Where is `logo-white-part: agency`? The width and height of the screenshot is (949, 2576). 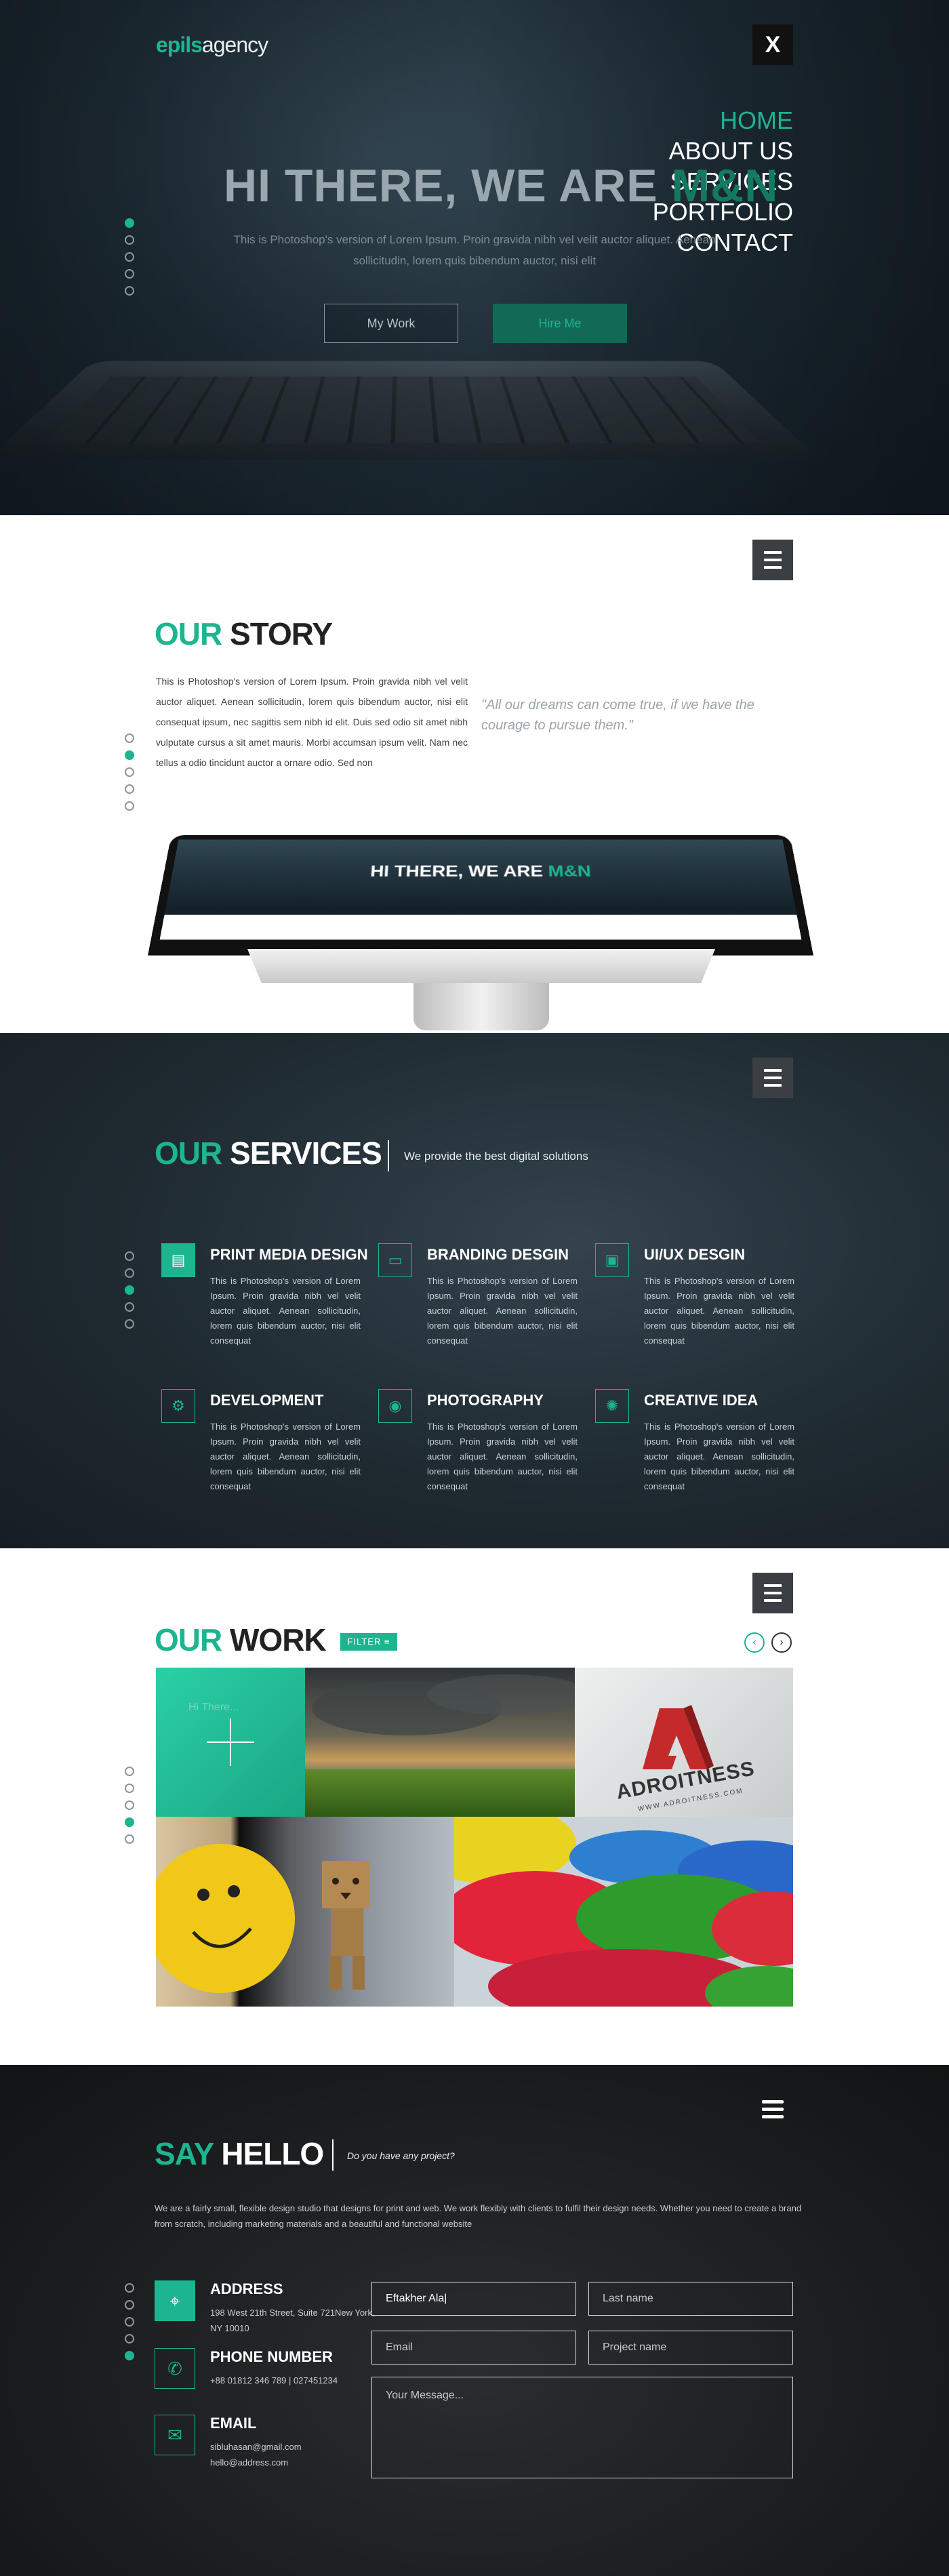 logo-white-part: agency is located at coordinates (234, 45).